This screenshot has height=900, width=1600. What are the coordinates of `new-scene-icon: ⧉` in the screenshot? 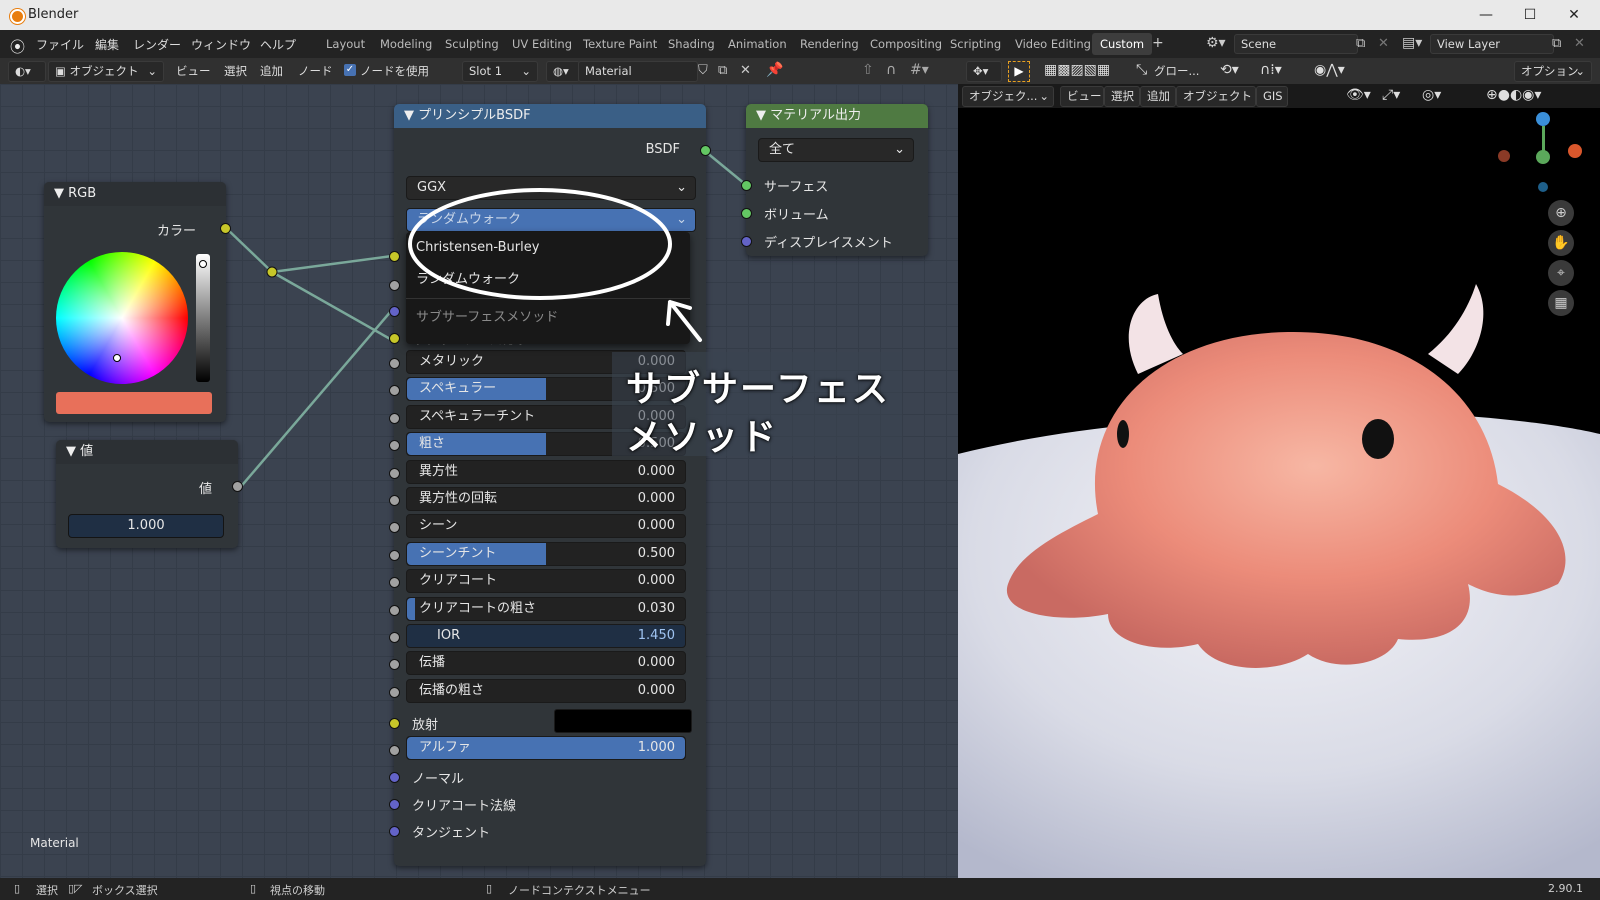 It's located at (1360, 43).